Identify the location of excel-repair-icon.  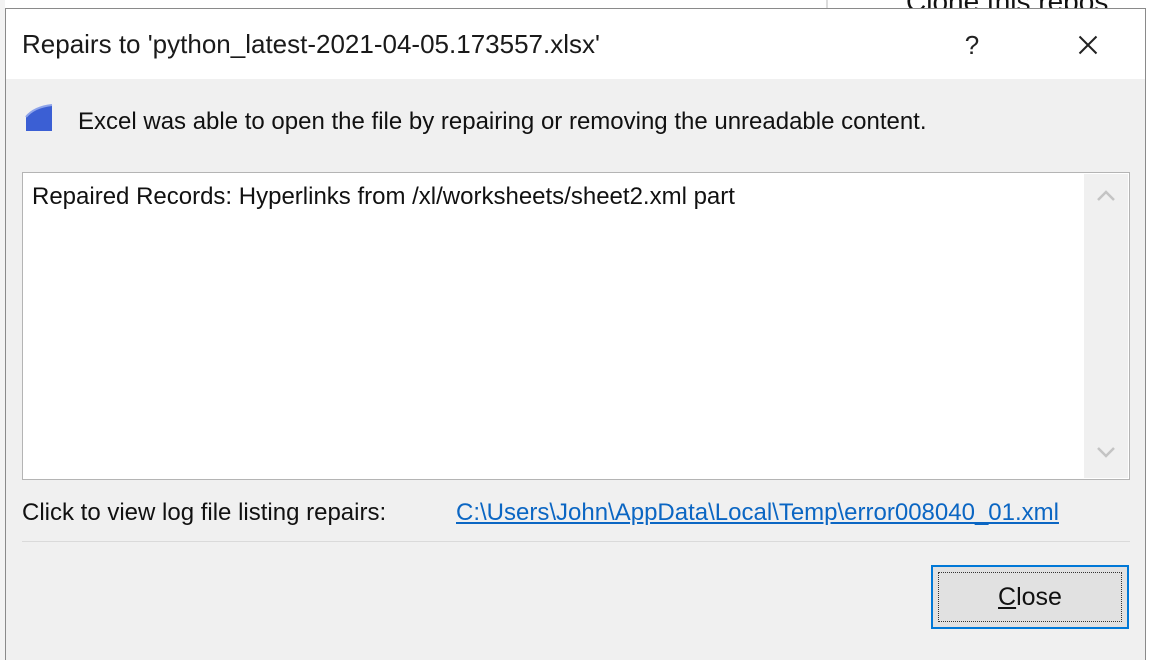
(39, 117).